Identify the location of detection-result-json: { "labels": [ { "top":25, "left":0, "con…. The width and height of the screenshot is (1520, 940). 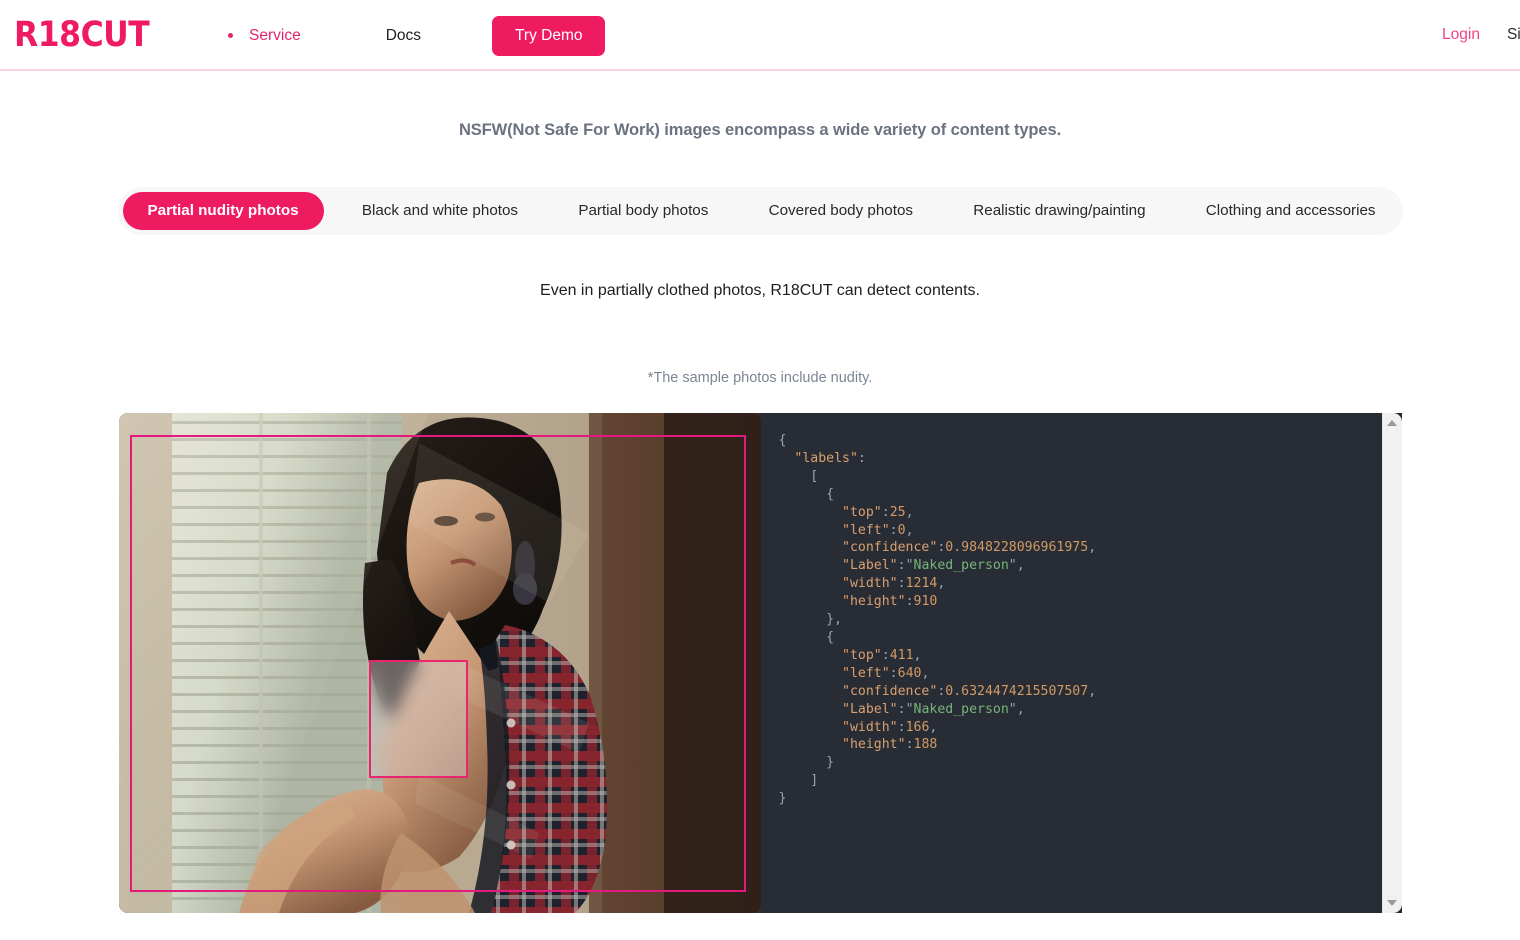
(937, 620).